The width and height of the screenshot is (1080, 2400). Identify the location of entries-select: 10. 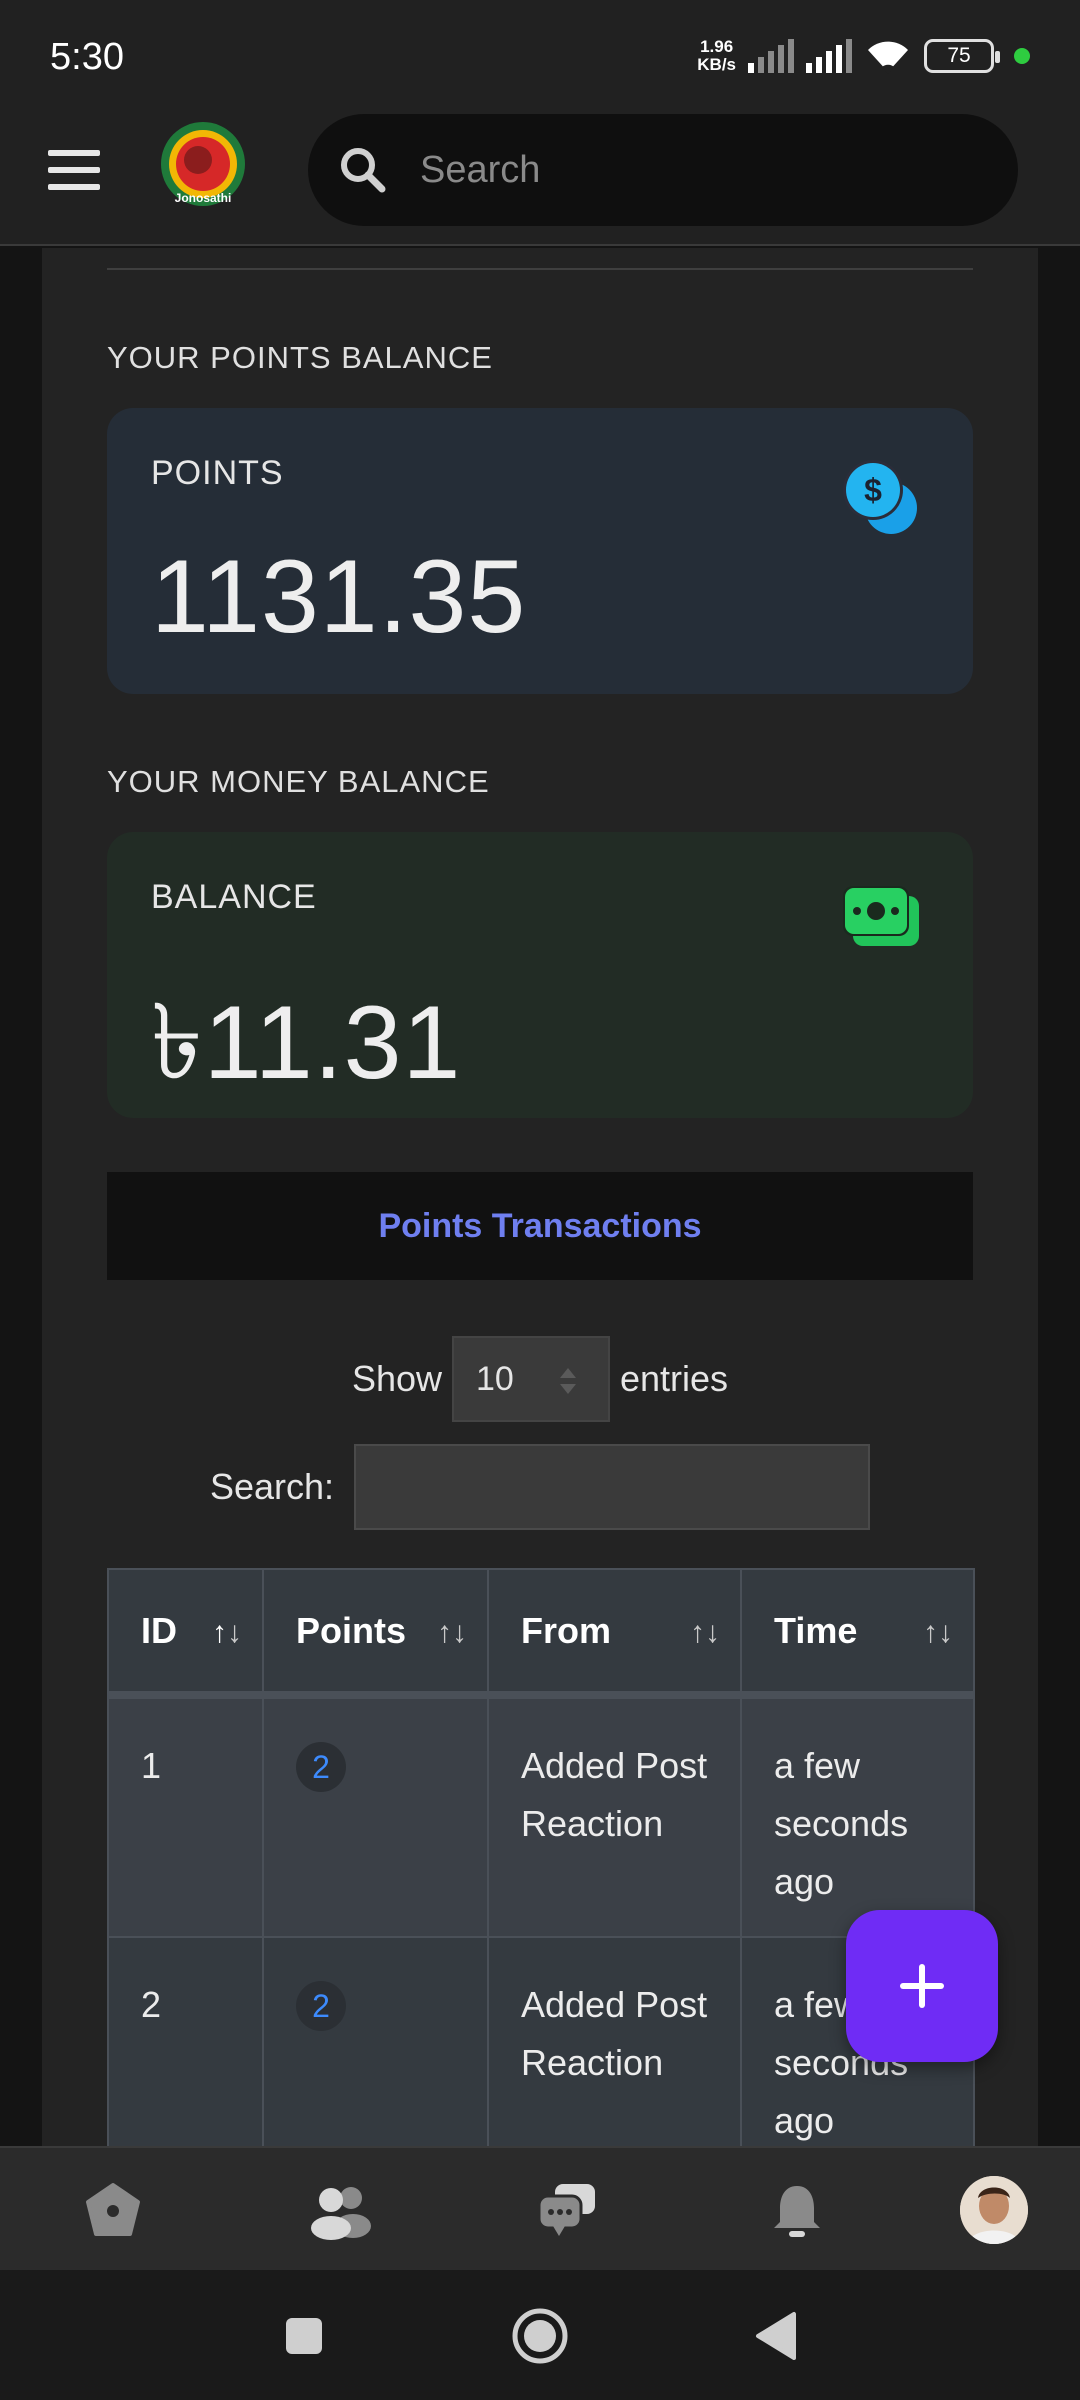
(531, 1379).